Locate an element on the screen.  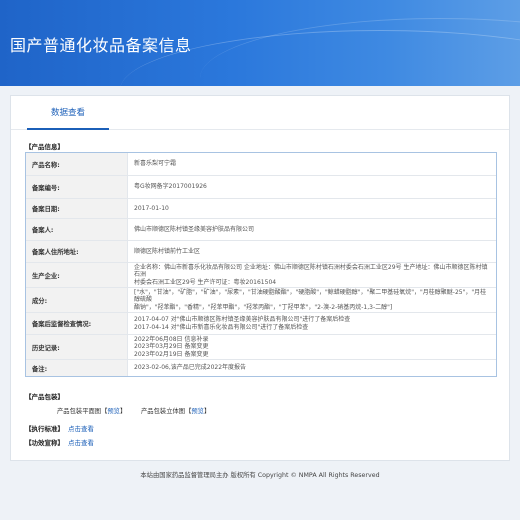
value-line: 2023年02月19日 备案变更 is located at coordinates (171, 354).